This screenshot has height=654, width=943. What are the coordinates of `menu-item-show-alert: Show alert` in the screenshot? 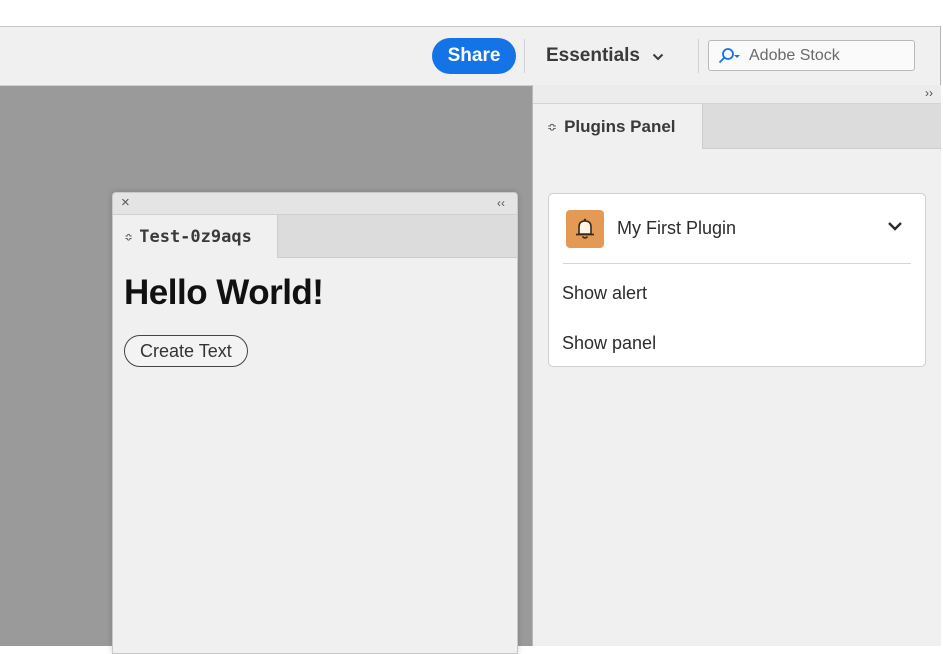 It's located at (604, 293).